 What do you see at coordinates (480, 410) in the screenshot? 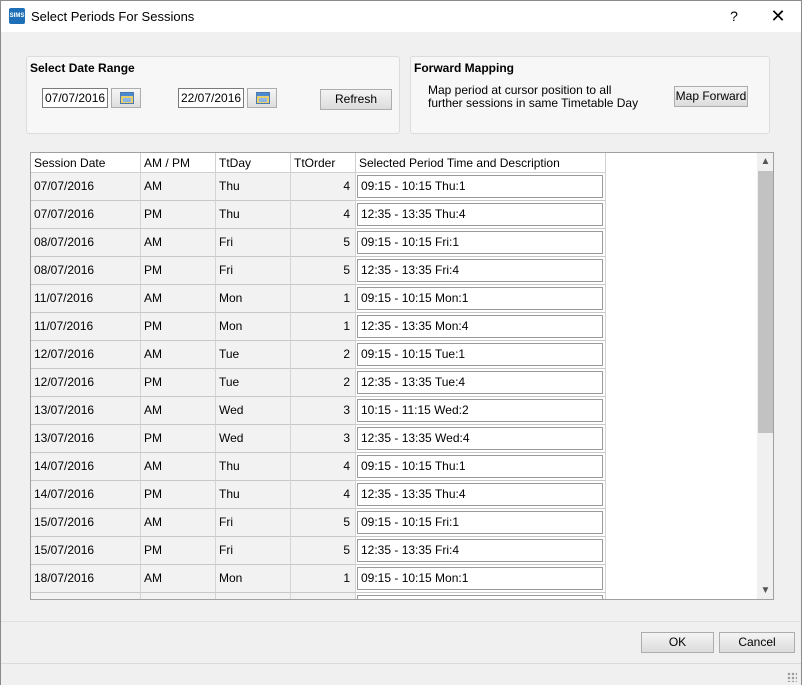
I see `period-selector: 10:15 - 11:15 Wed:2` at bounding box center [480, 410].